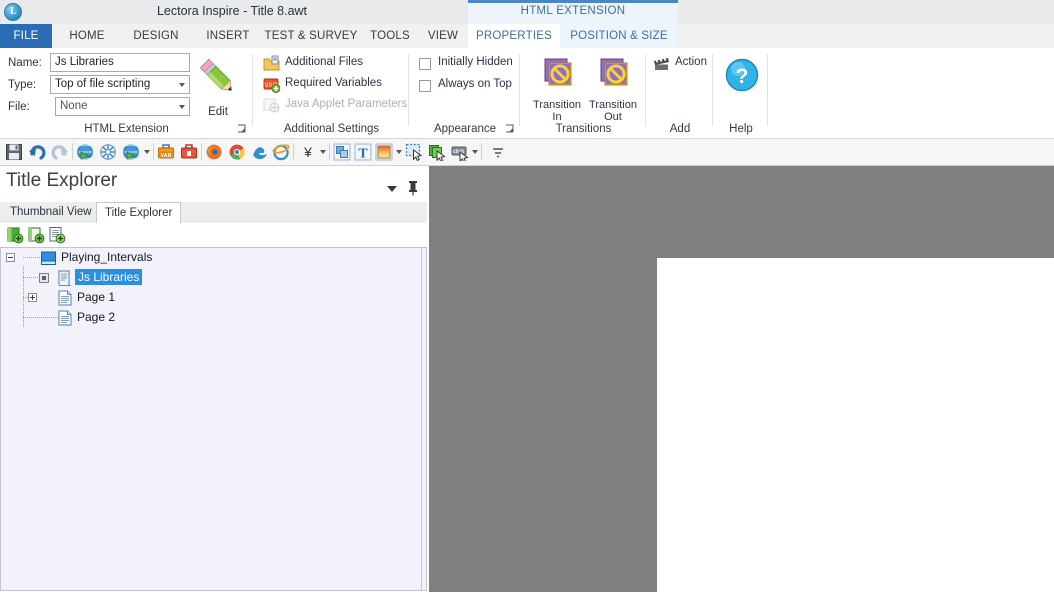 The width and height of the screenshot is (1054, 592). I want to click on tree-node-label: Playing_Intervals, so click(107, 257).